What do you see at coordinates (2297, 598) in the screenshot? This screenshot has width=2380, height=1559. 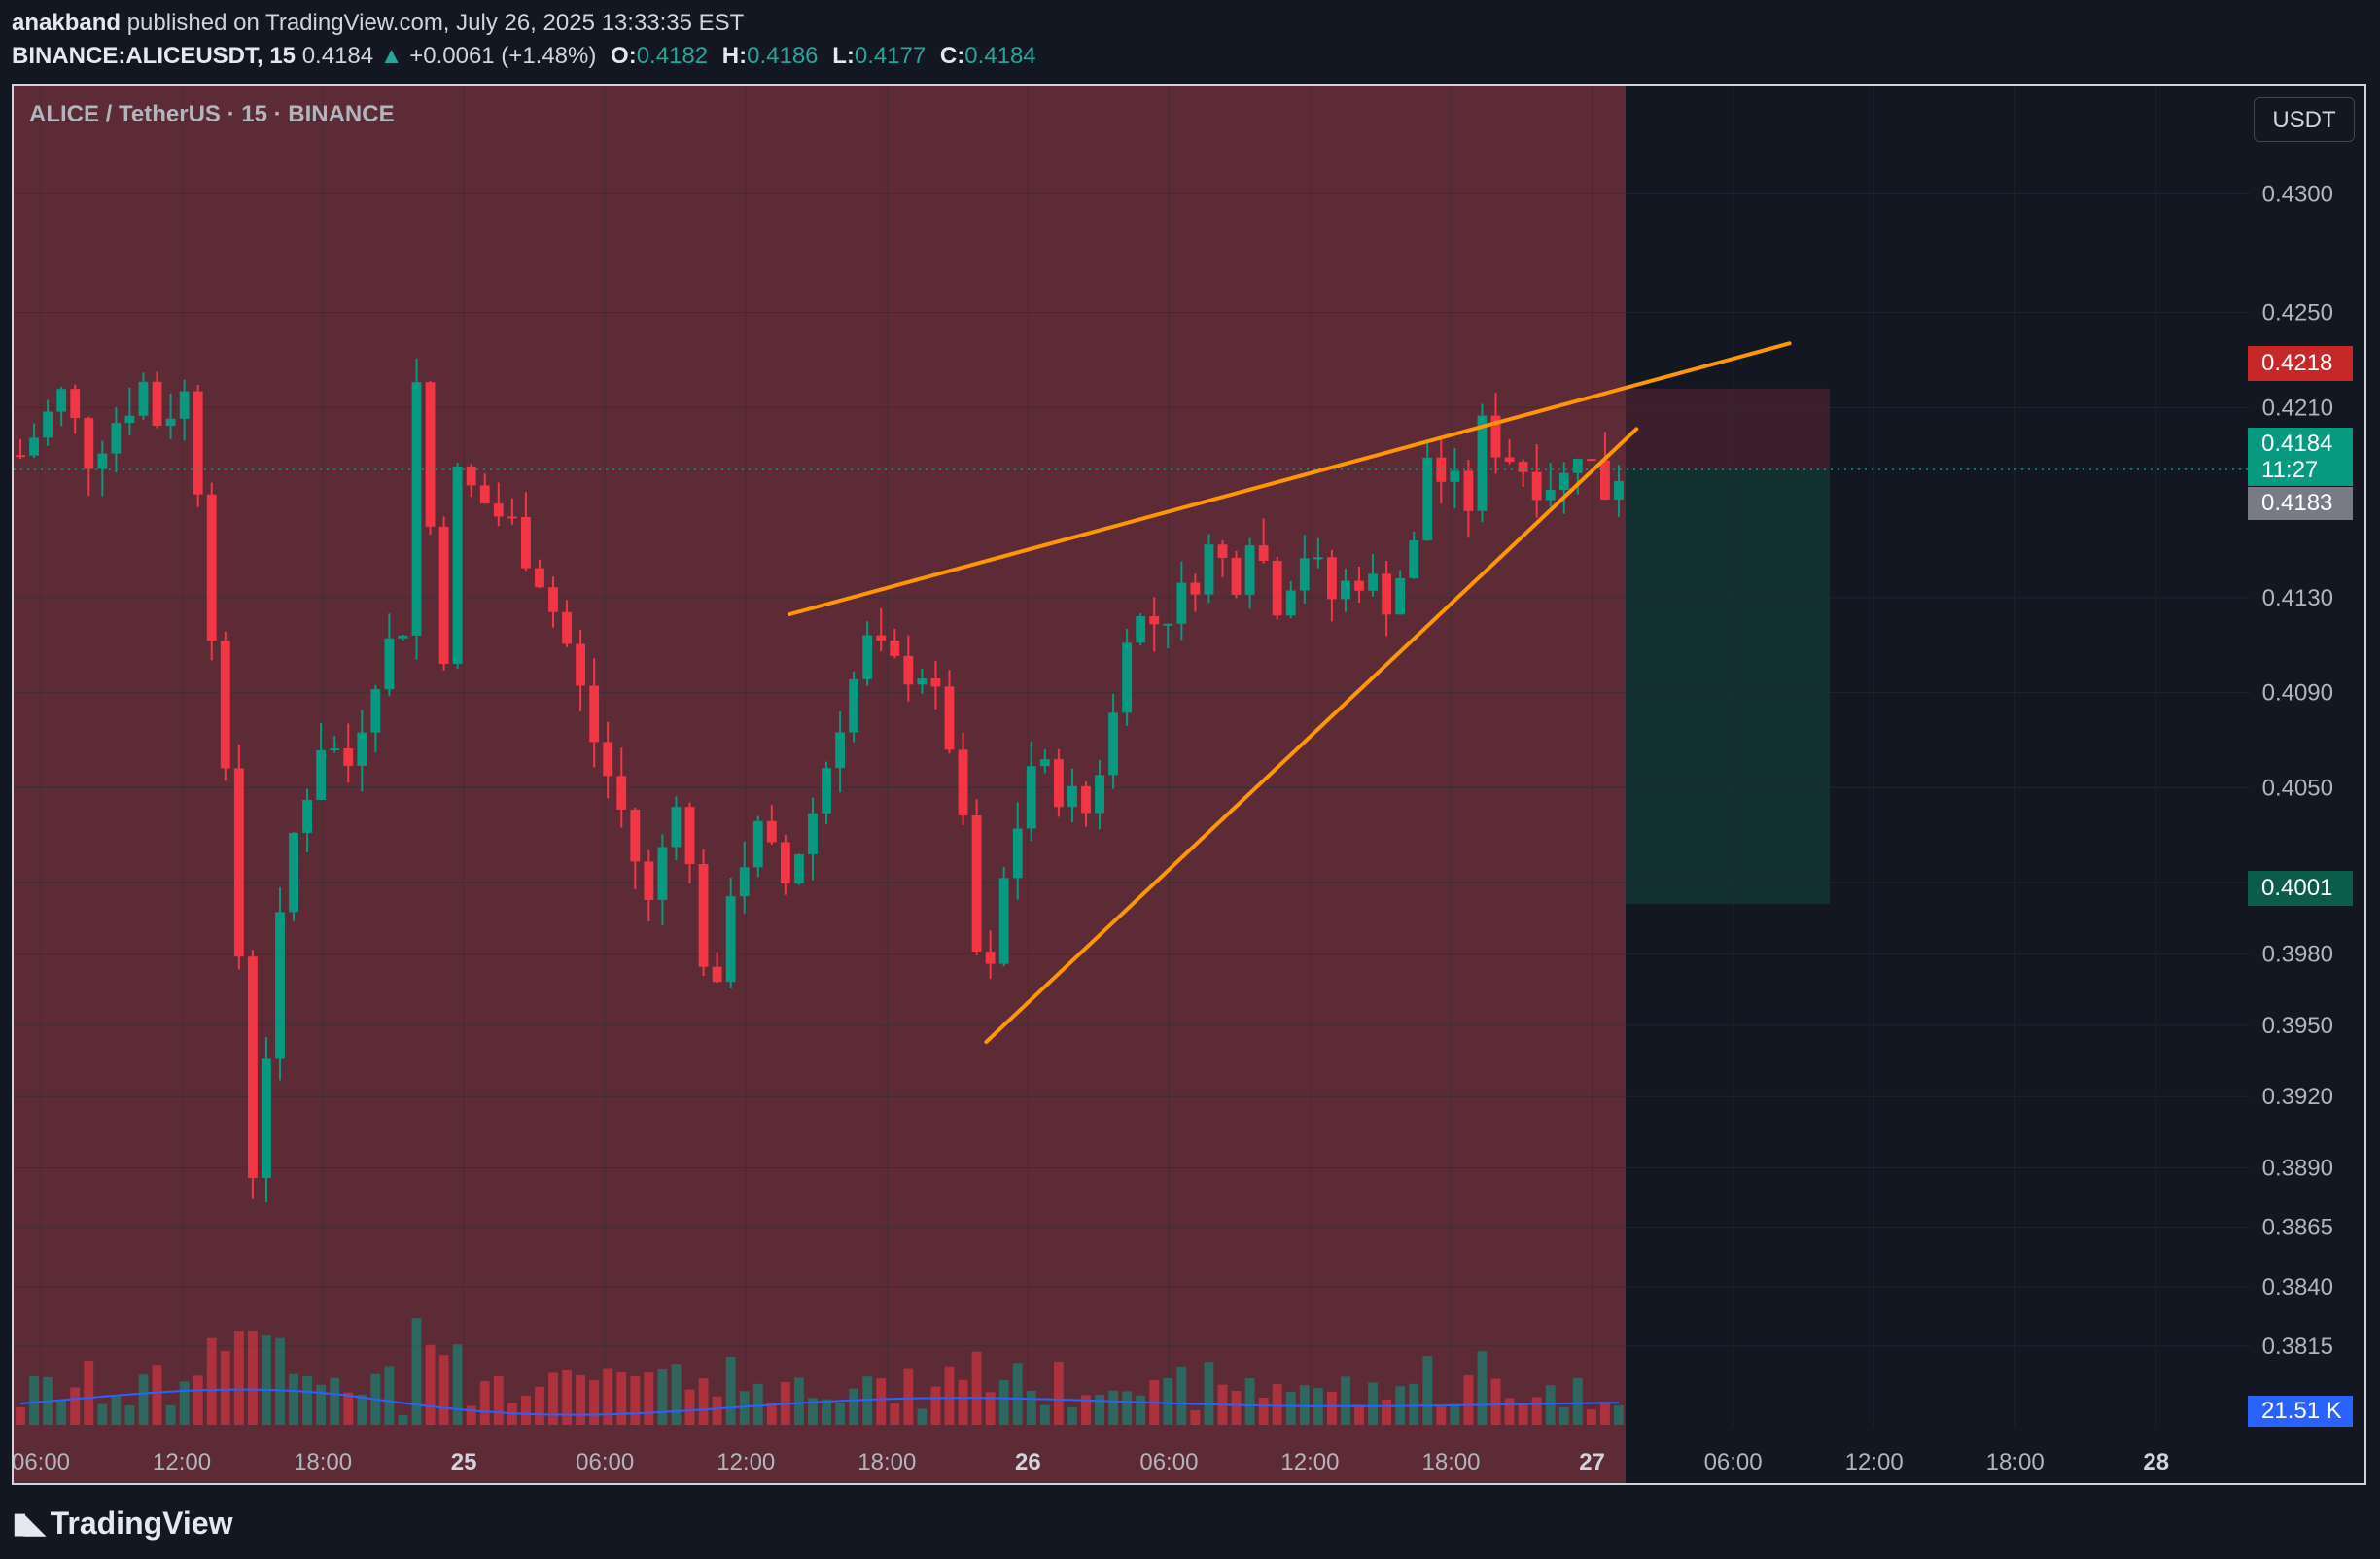 I see `price-tick-label: 0.4130` at bounding box center [2297, 598].